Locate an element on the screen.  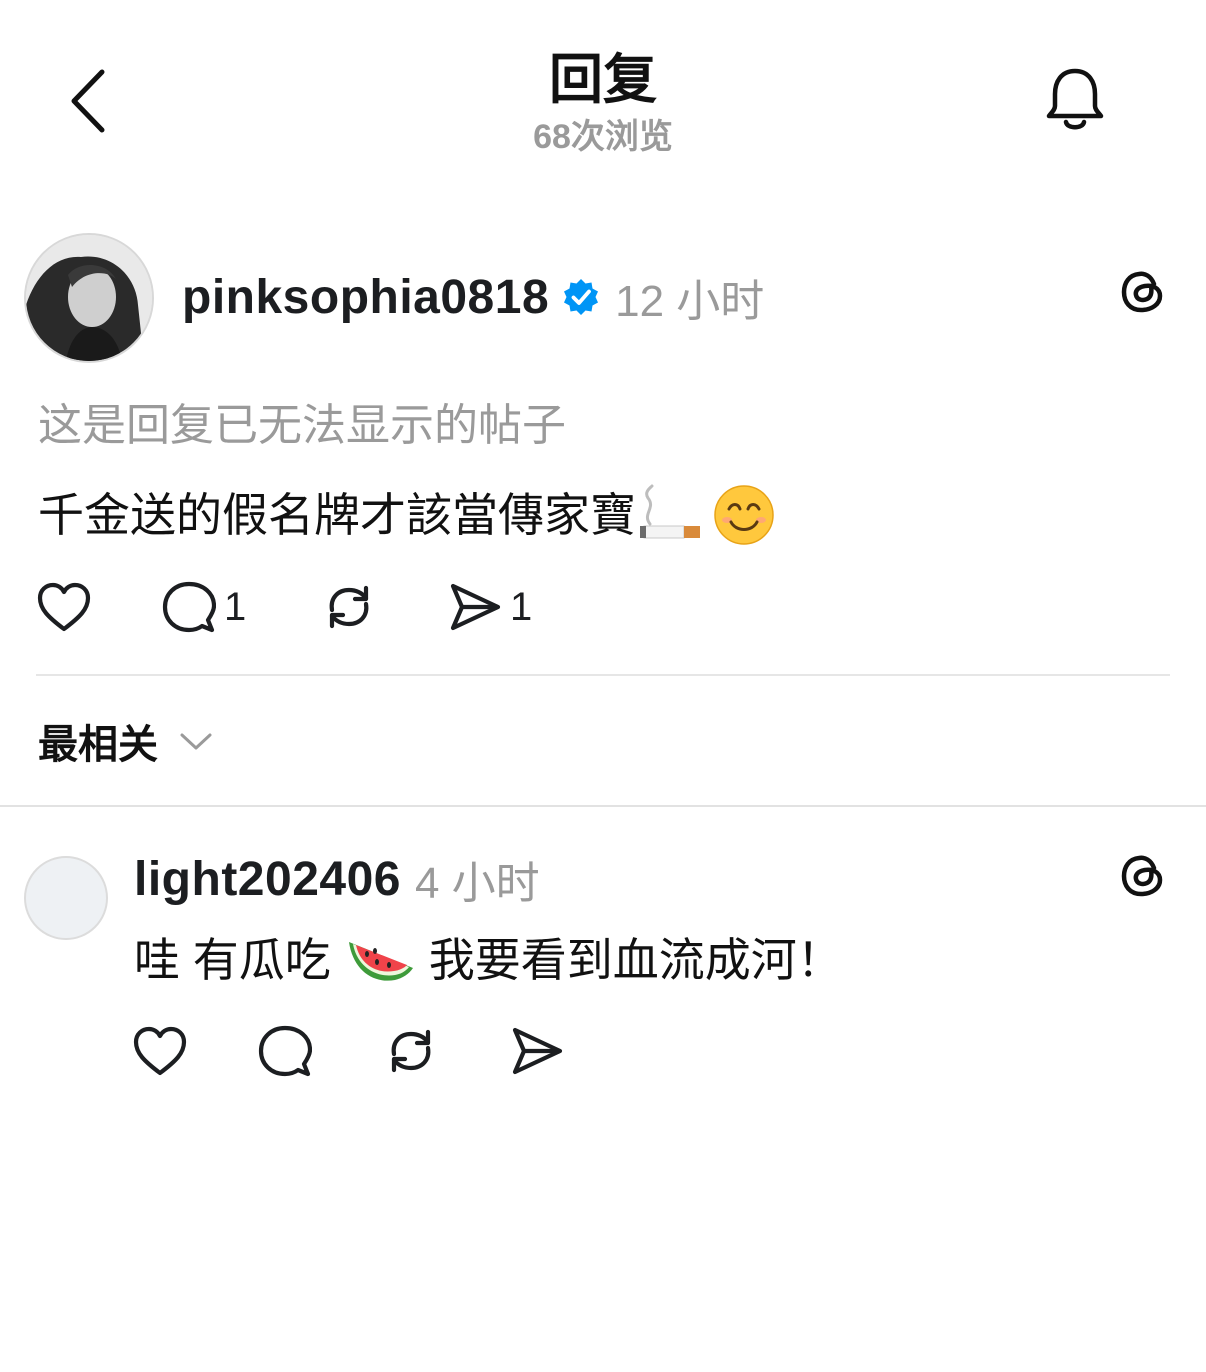
profile-photo is located at coordinates (89, 298).